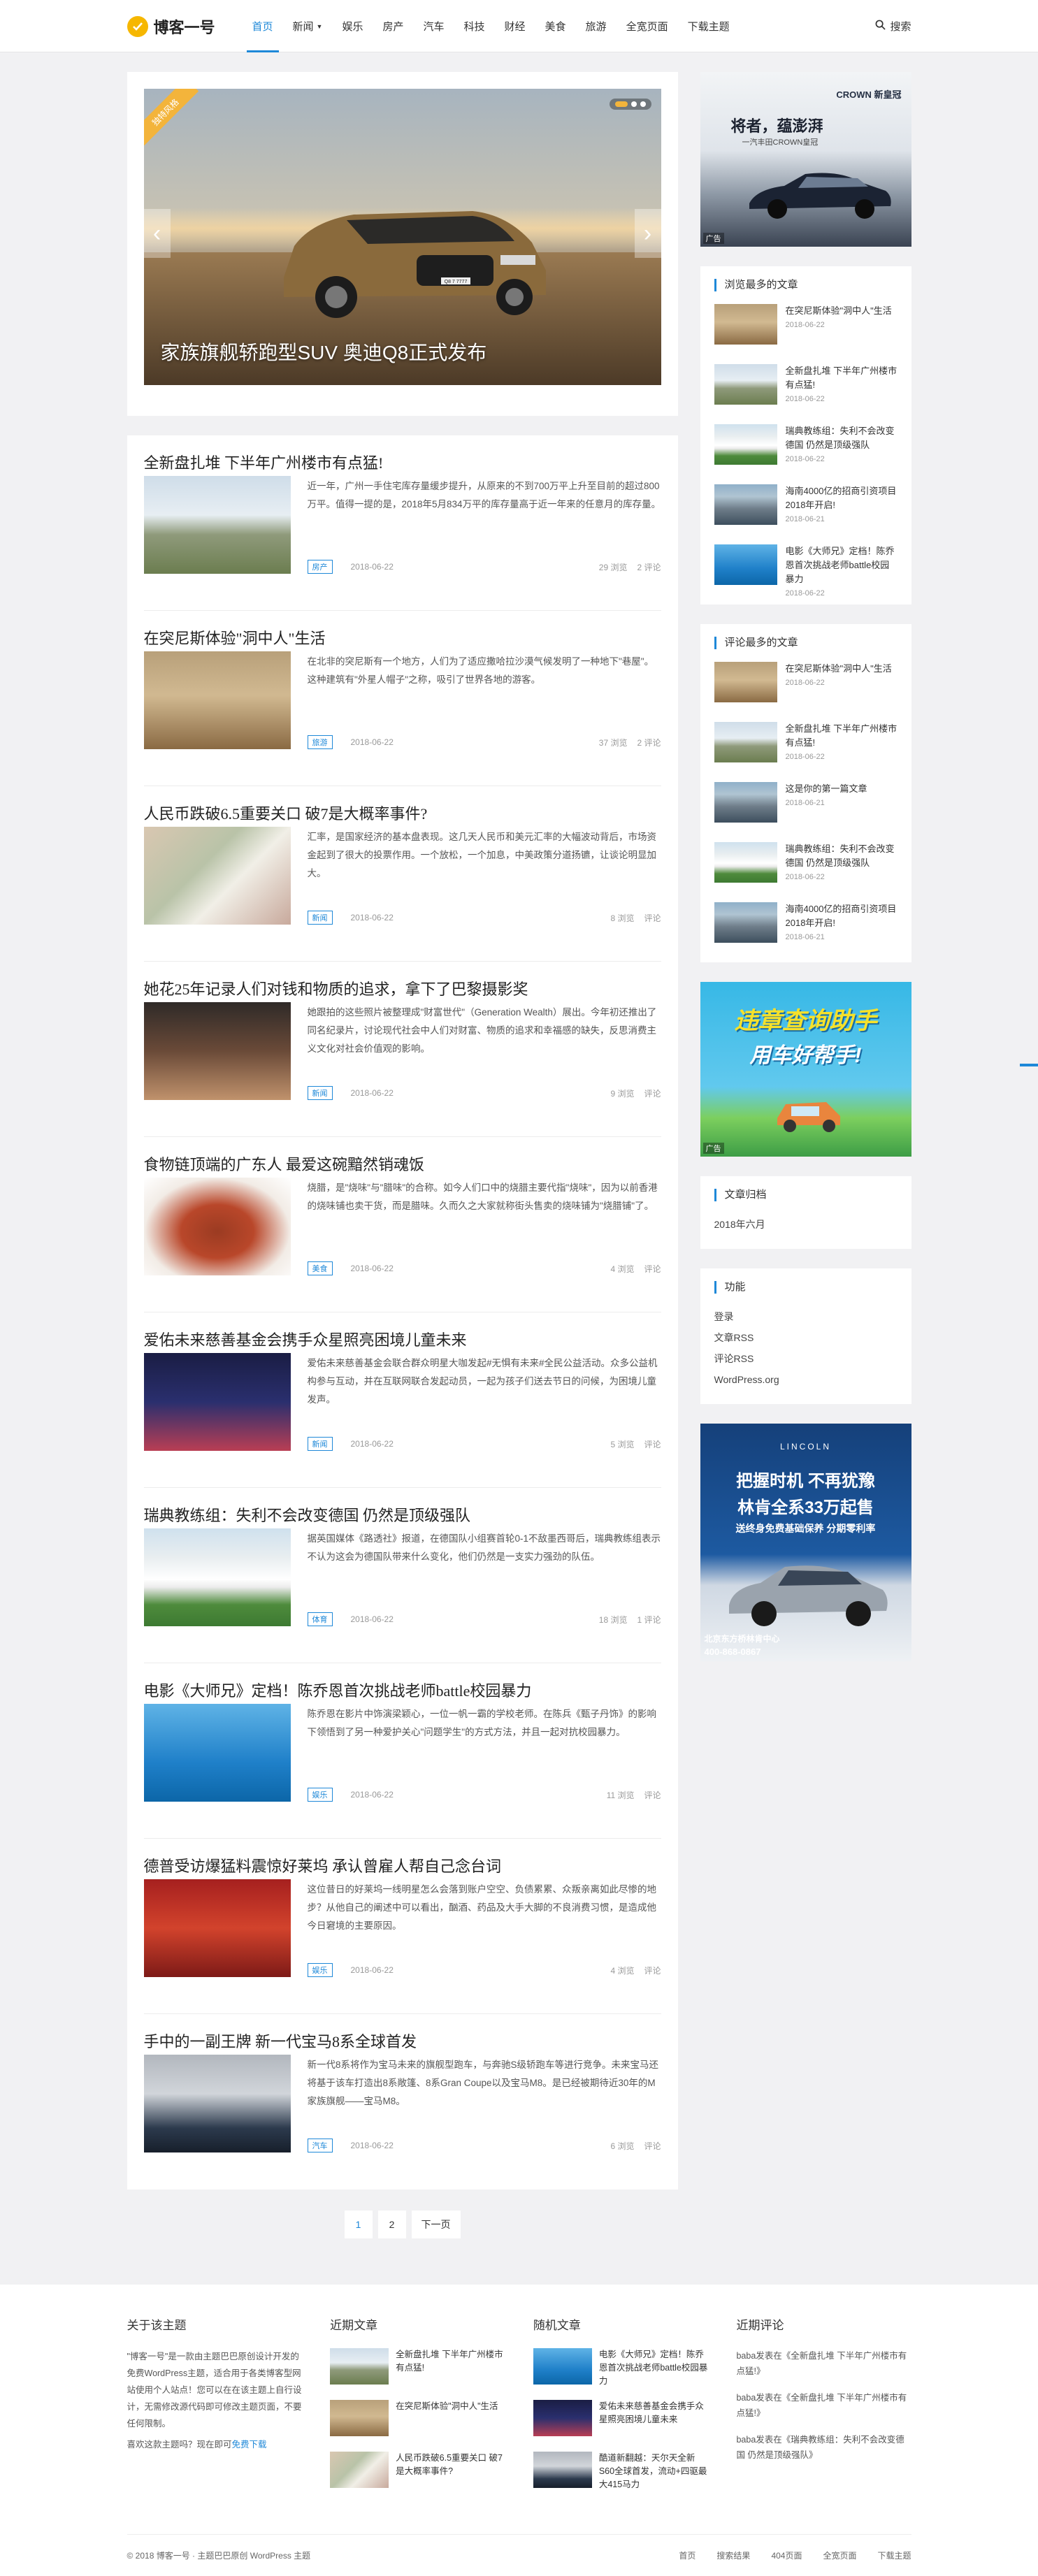 Image resolution: width=1038 pixels, height=2576 pixels. Describe the element at coordinates (320, 567) in the screenshot. I see `category-tag: 房产` at that location.